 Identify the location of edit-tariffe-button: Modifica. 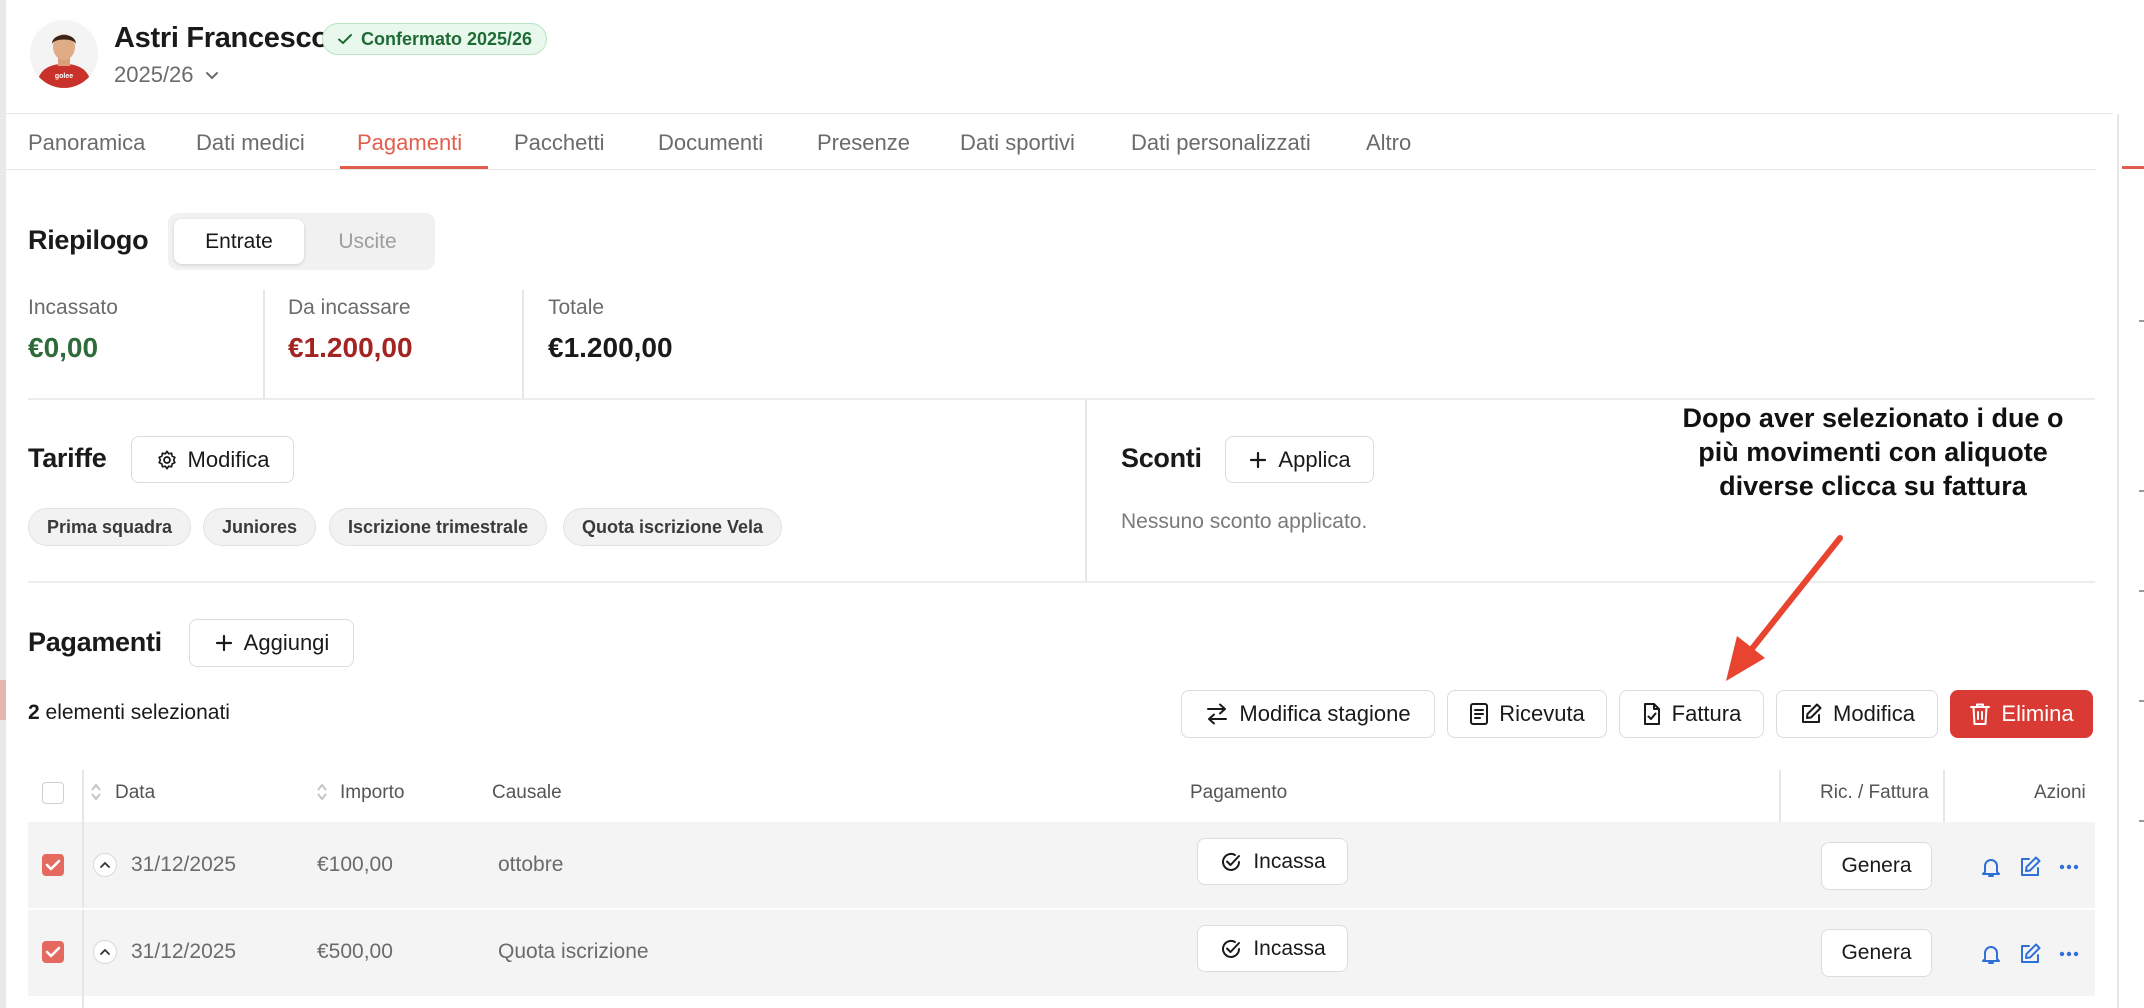
(212, 459).